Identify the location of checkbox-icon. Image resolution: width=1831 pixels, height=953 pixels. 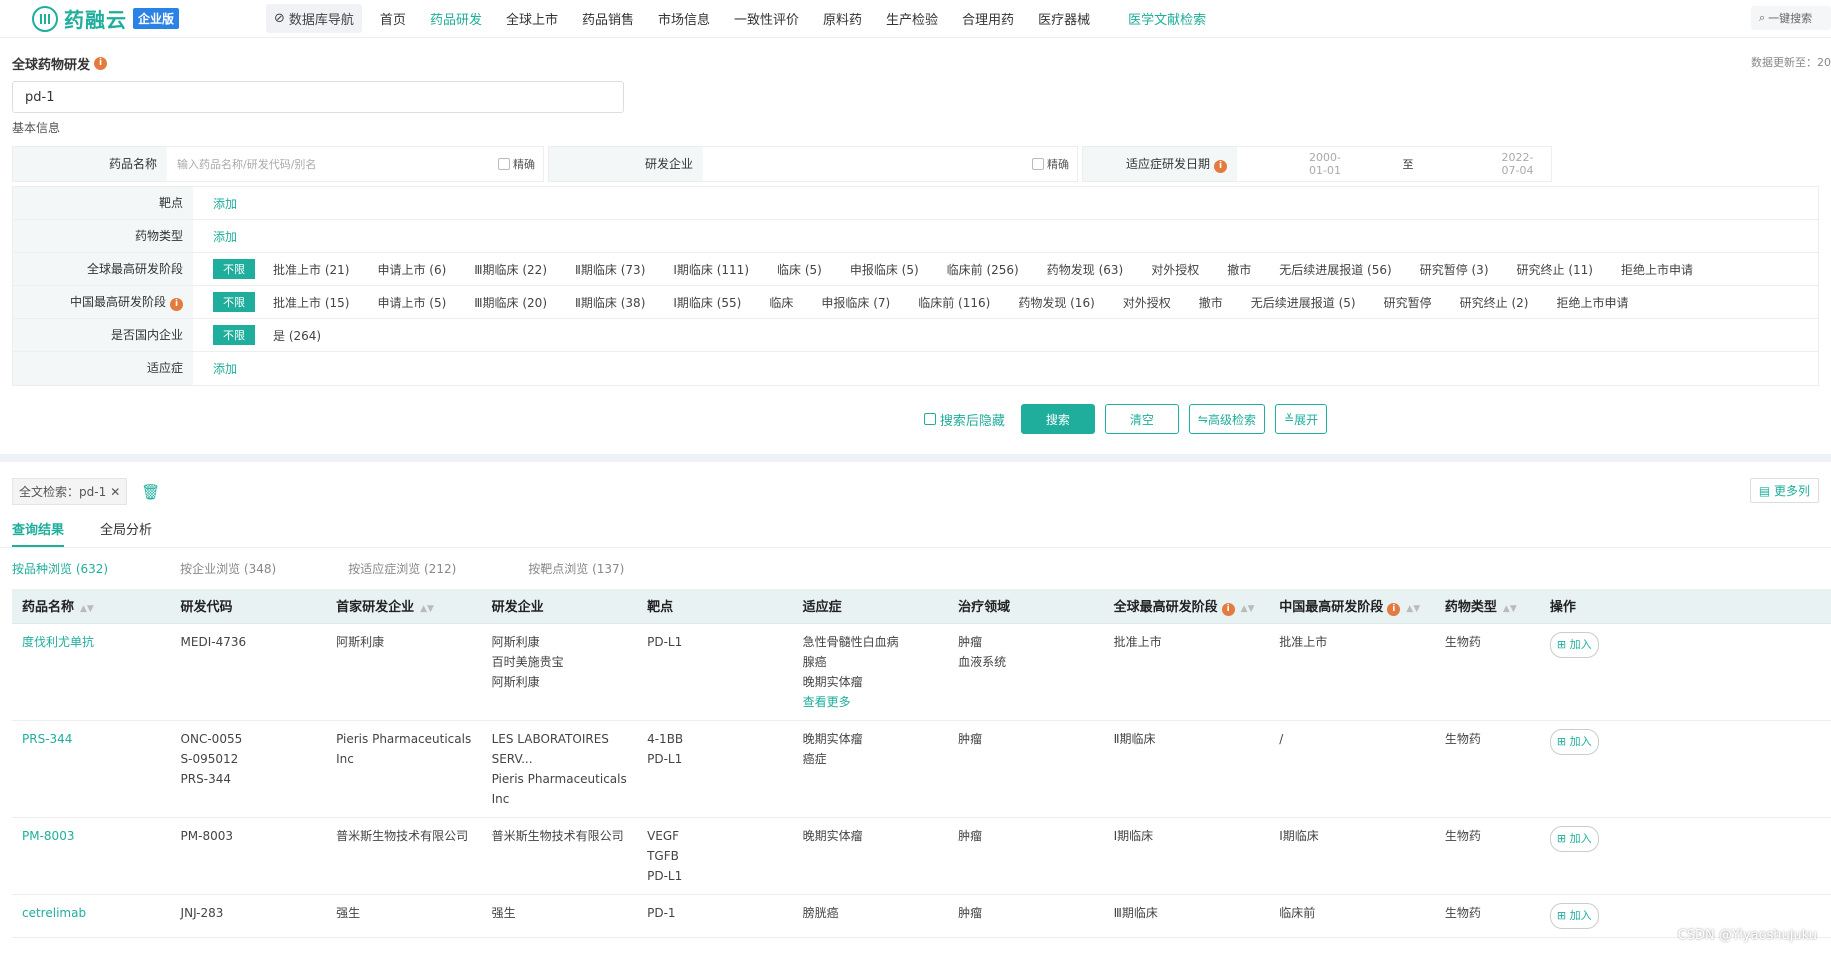
(1038, 164).